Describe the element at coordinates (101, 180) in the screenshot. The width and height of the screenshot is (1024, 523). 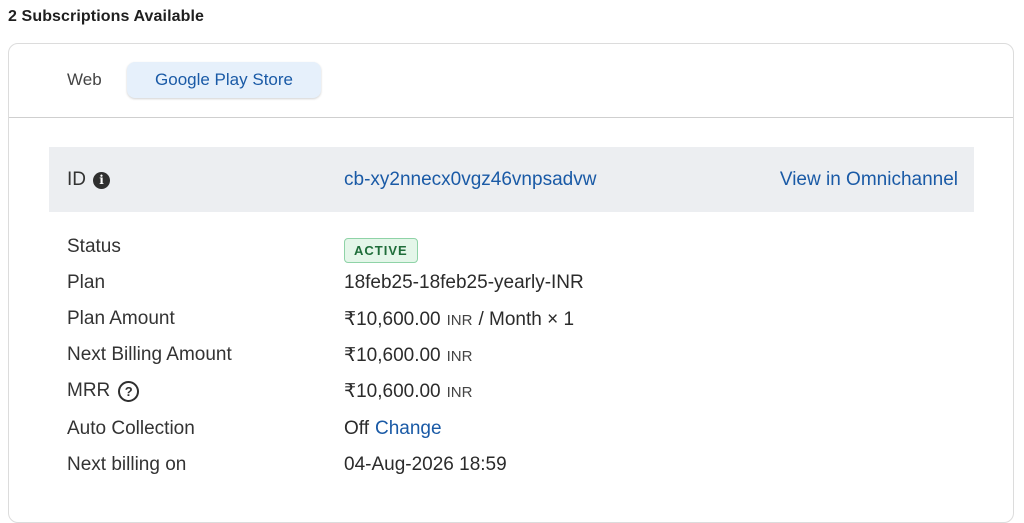
I see `info-icon: i` at that location.